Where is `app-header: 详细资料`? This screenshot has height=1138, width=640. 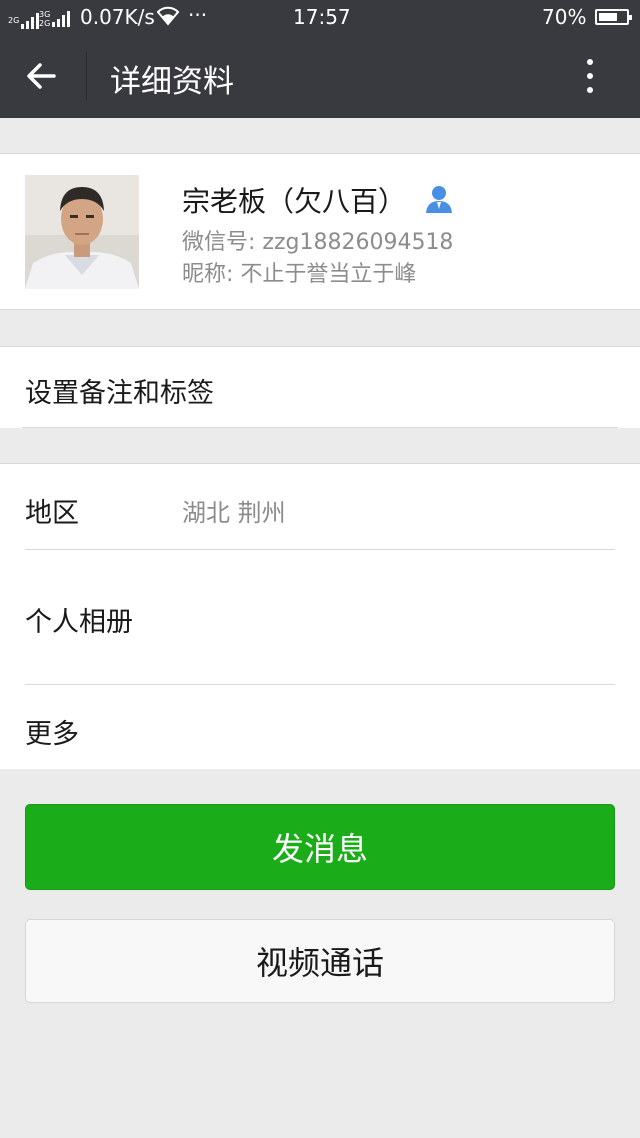
app-header: 详细资料 is located at coordinates (320, 76).